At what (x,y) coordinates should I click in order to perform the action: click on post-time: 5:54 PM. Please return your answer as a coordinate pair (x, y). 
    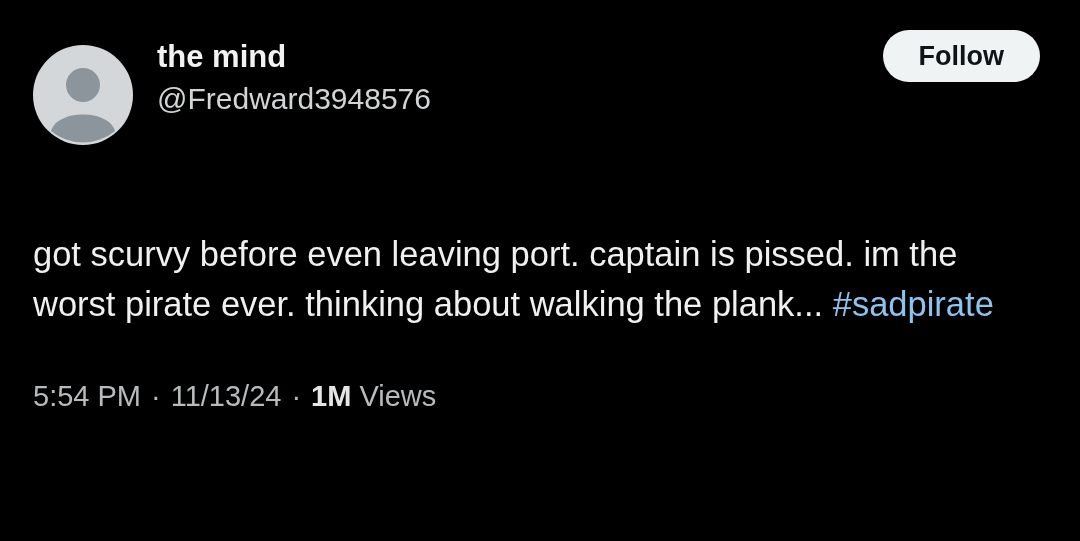
    Looking at the image, I should click on (87, 396).